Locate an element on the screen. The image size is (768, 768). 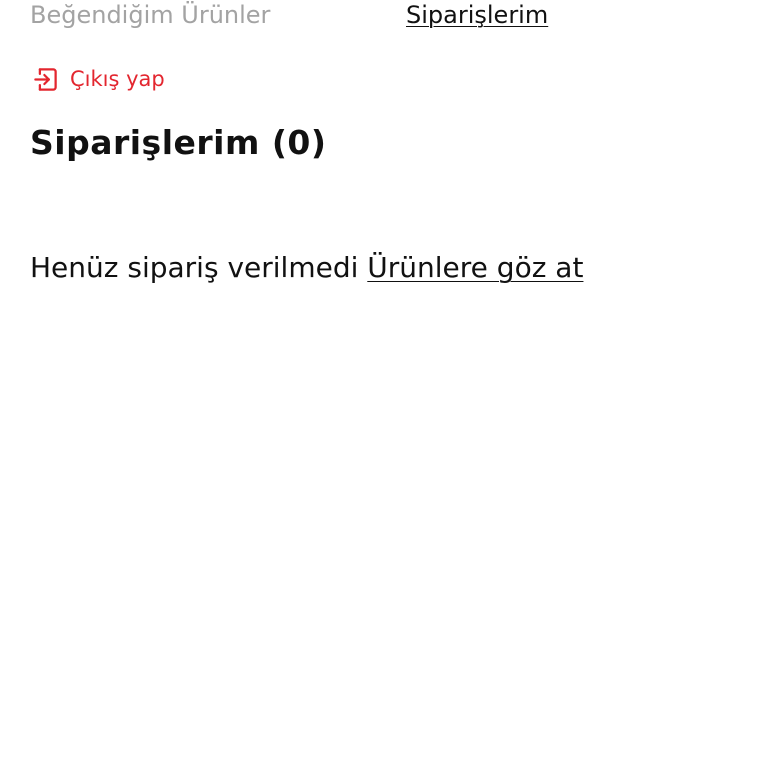
nav-link-orders: Siparişlerim is located at coordinates (477, 15).